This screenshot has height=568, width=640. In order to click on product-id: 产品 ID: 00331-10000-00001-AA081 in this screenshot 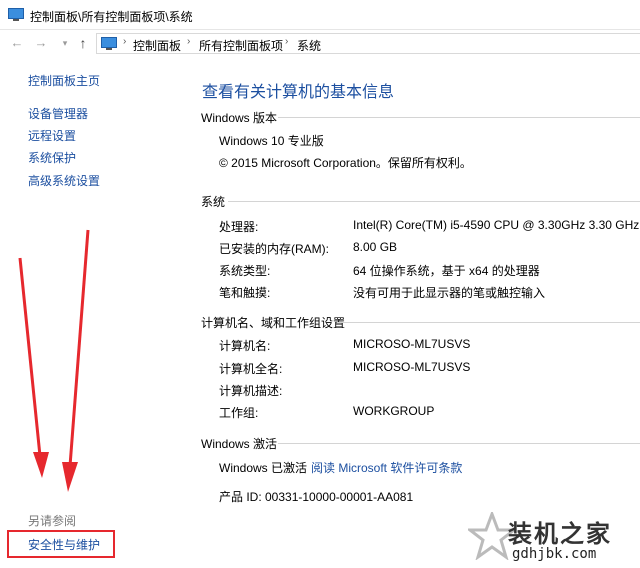, I will do `click(316, 497)`.